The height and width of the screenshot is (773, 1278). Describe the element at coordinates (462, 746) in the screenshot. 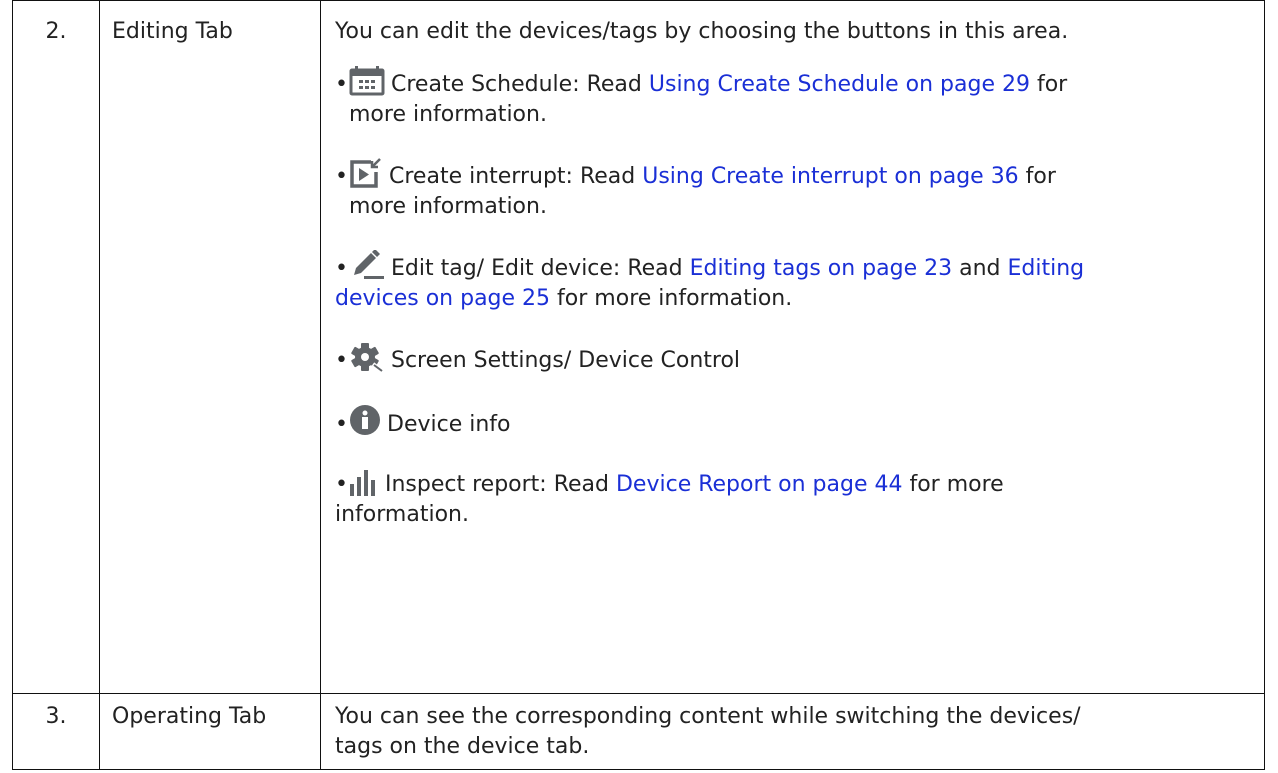

I see `description-line: tags on the device tab.` at that location.